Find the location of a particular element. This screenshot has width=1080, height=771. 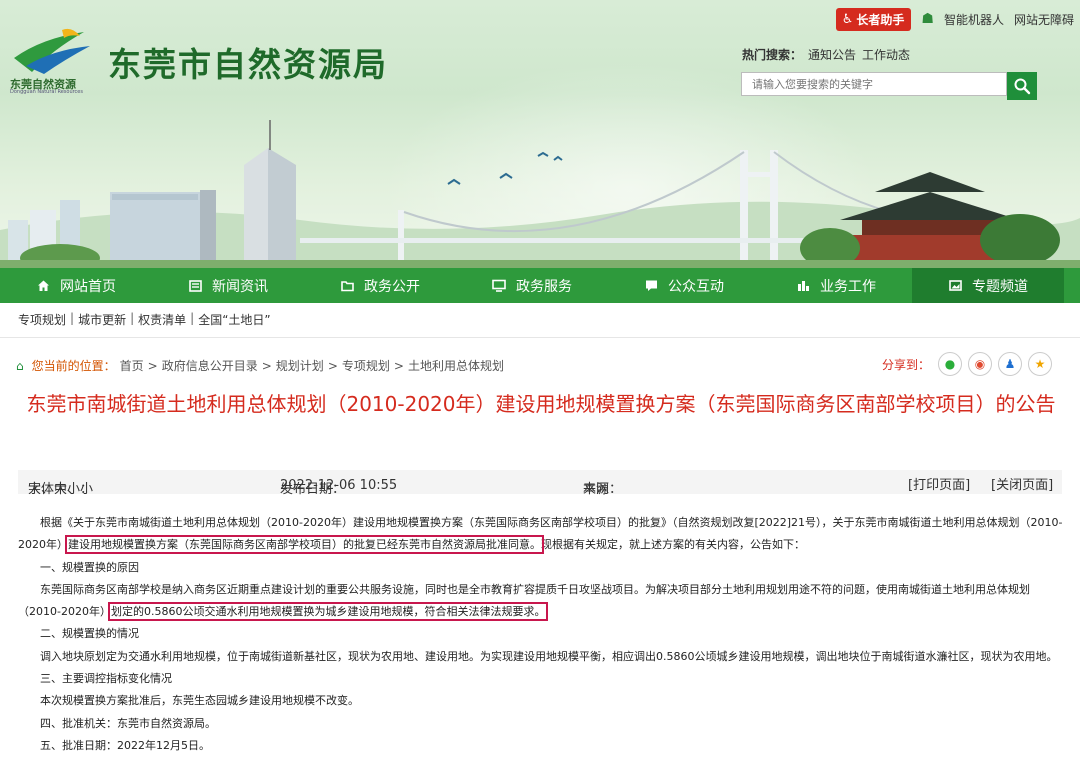

search-box is located at coordinates (874, 84).